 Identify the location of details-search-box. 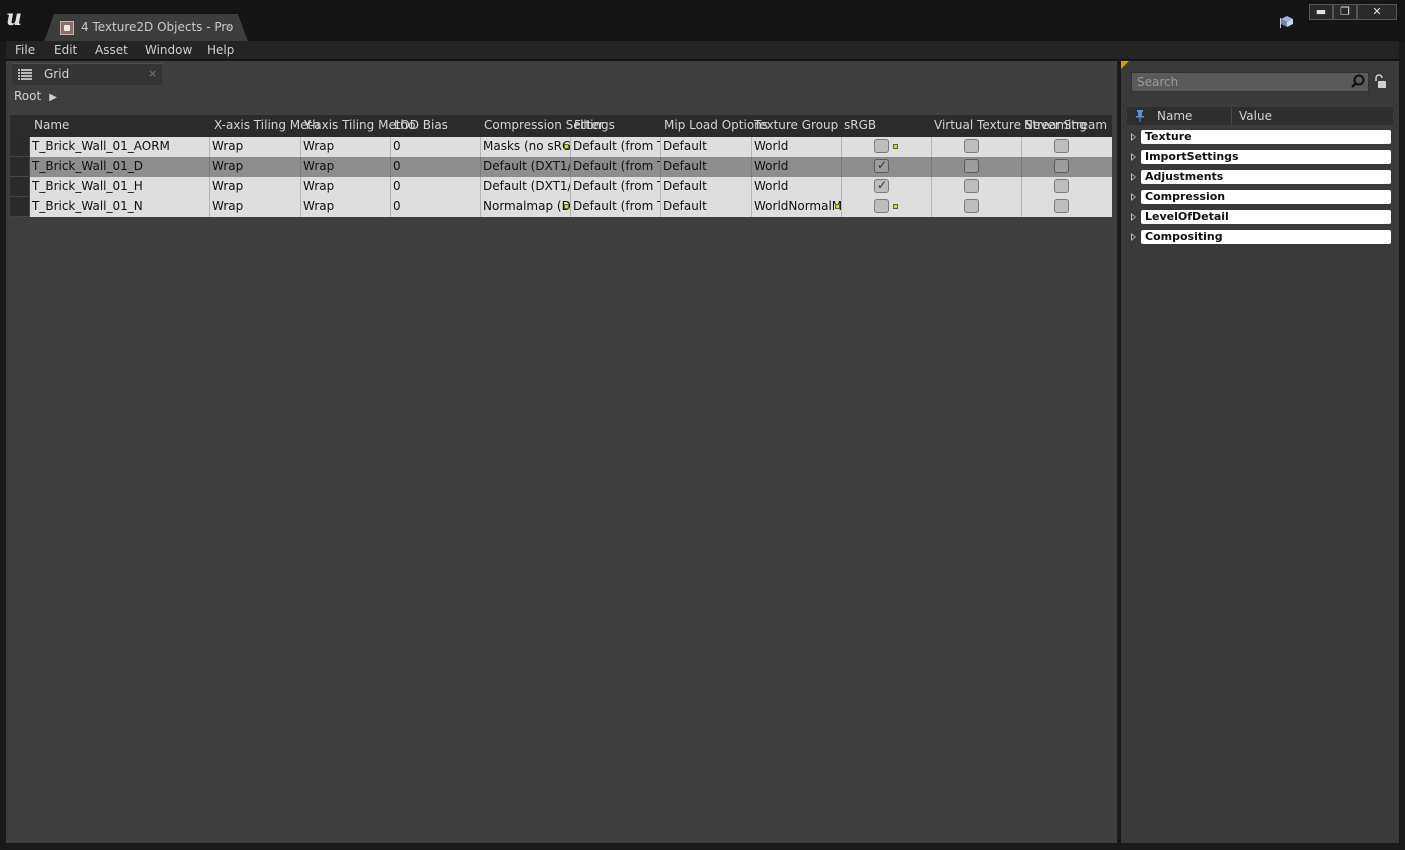
(1250, 82).